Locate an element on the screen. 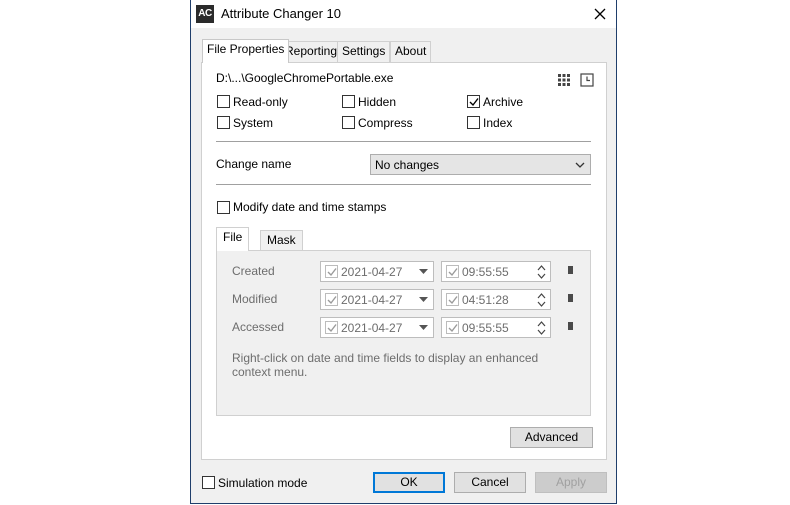  accessed-time-field: 09:55:55 is located at coordinates (496, 327).